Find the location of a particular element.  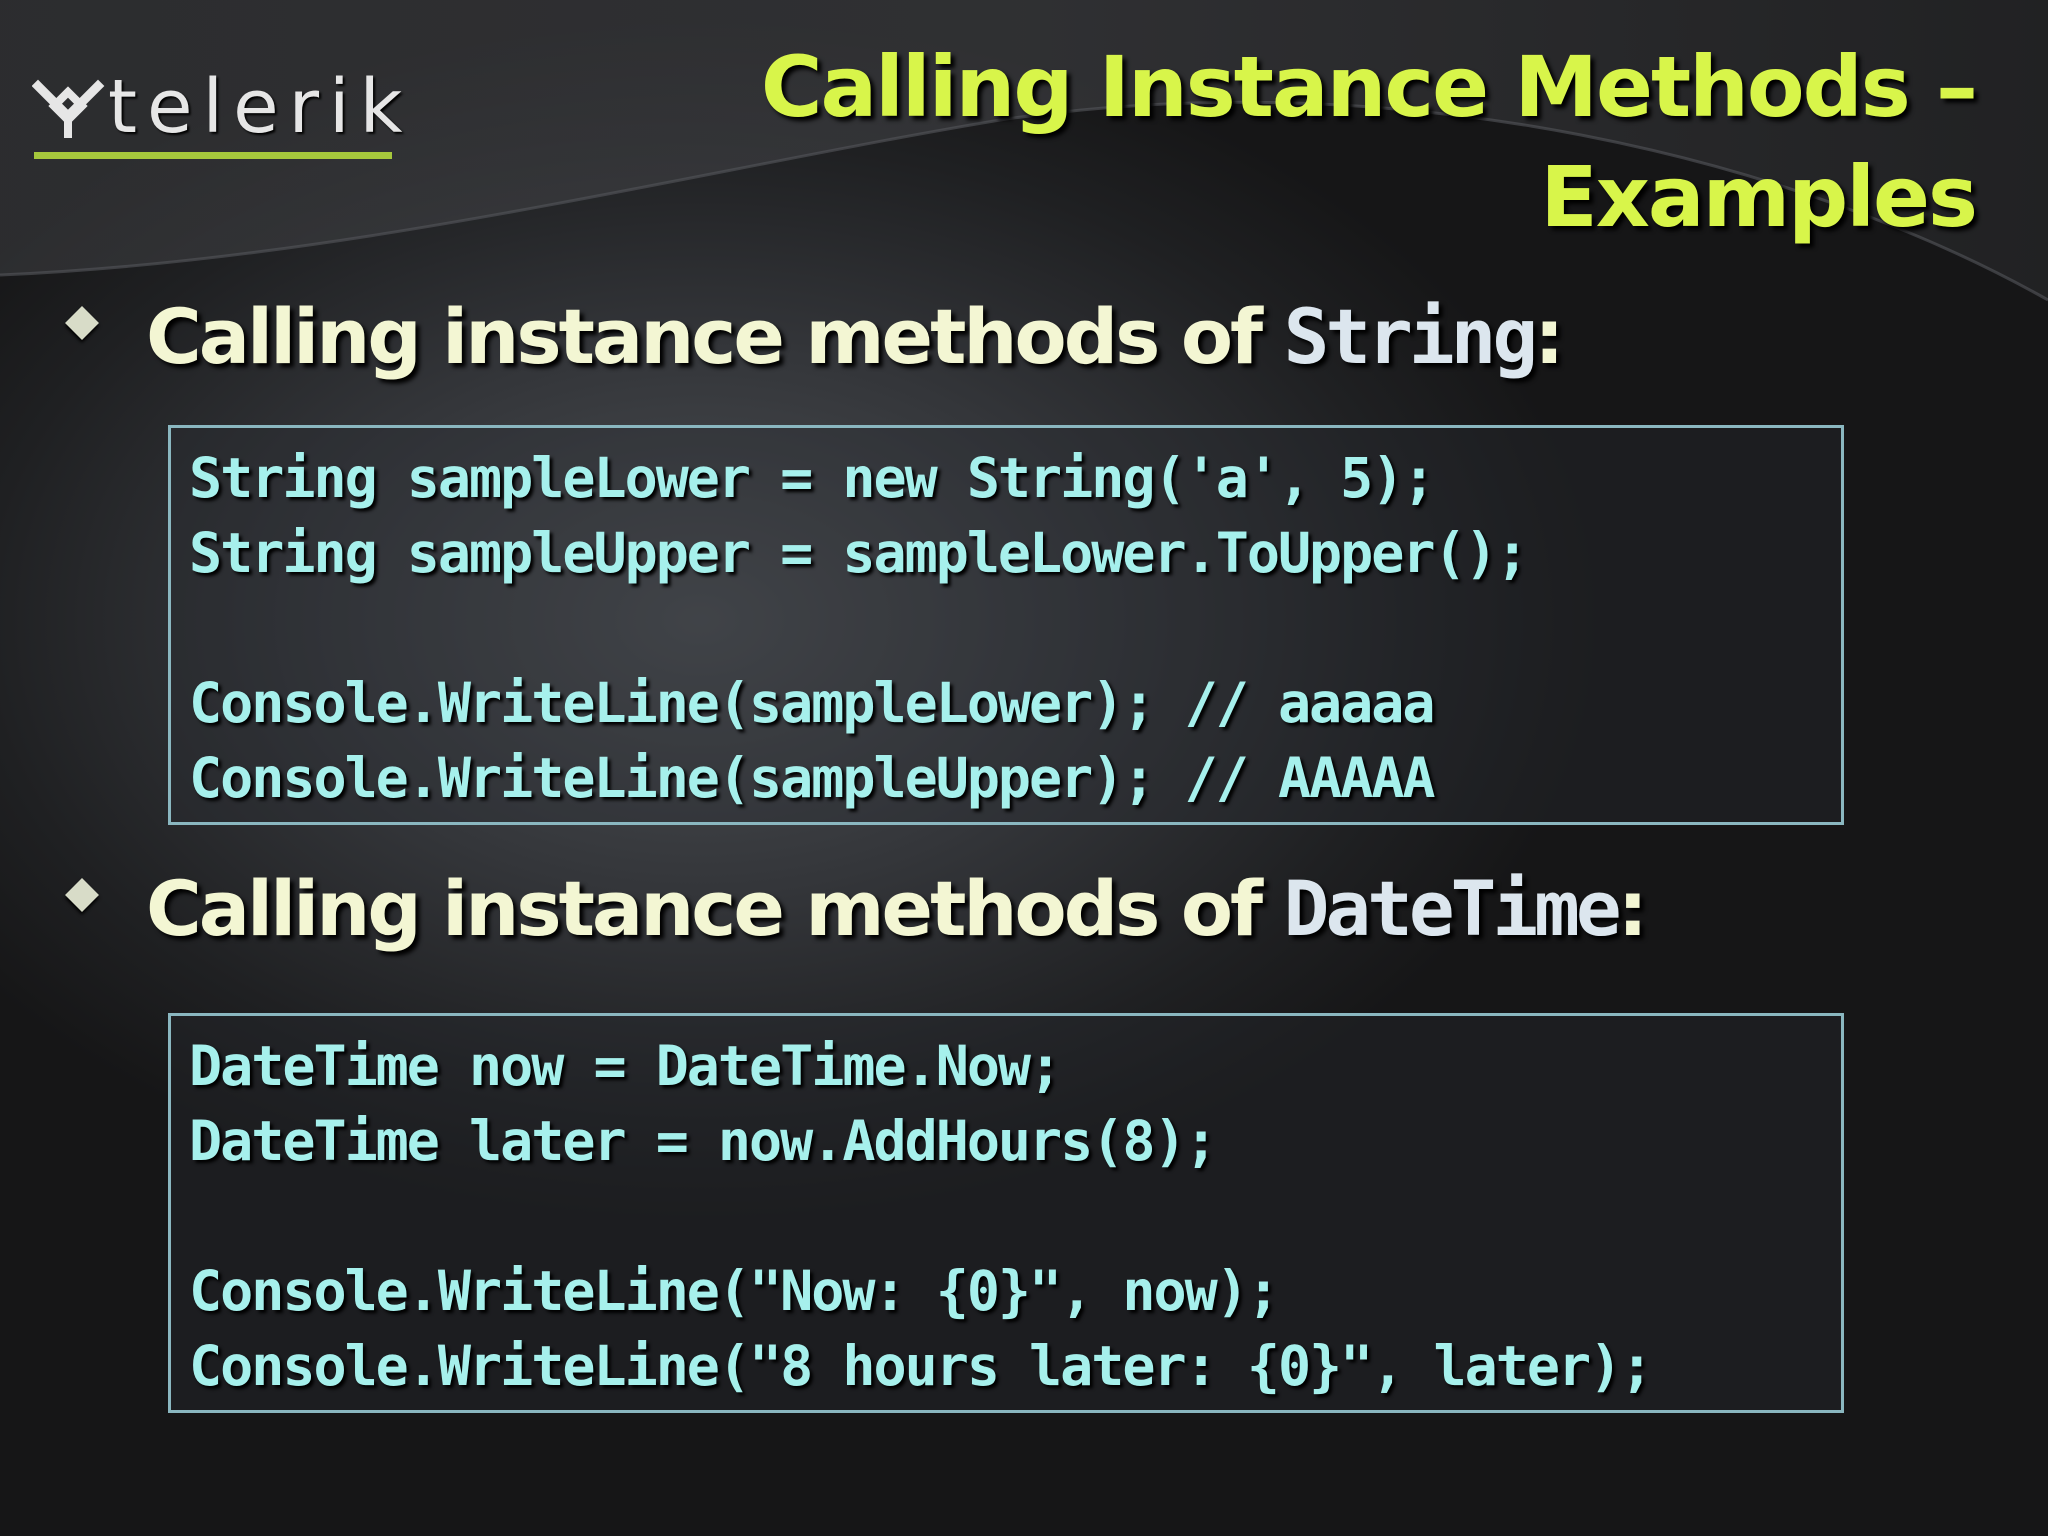

telerik-logo: telerik is located at coordinates (217, 110).